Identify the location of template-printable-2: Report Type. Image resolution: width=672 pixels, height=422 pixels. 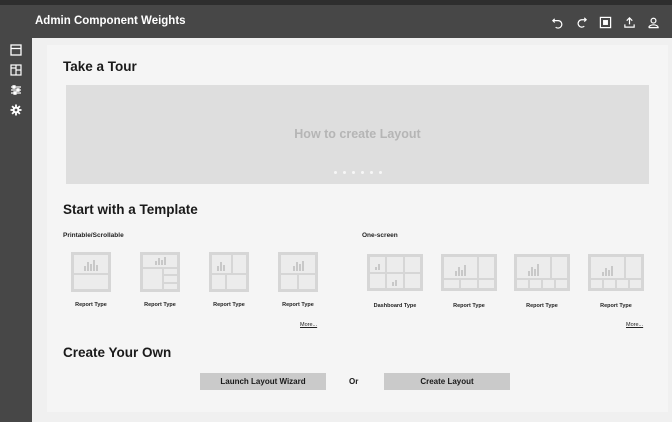
(160, 280).